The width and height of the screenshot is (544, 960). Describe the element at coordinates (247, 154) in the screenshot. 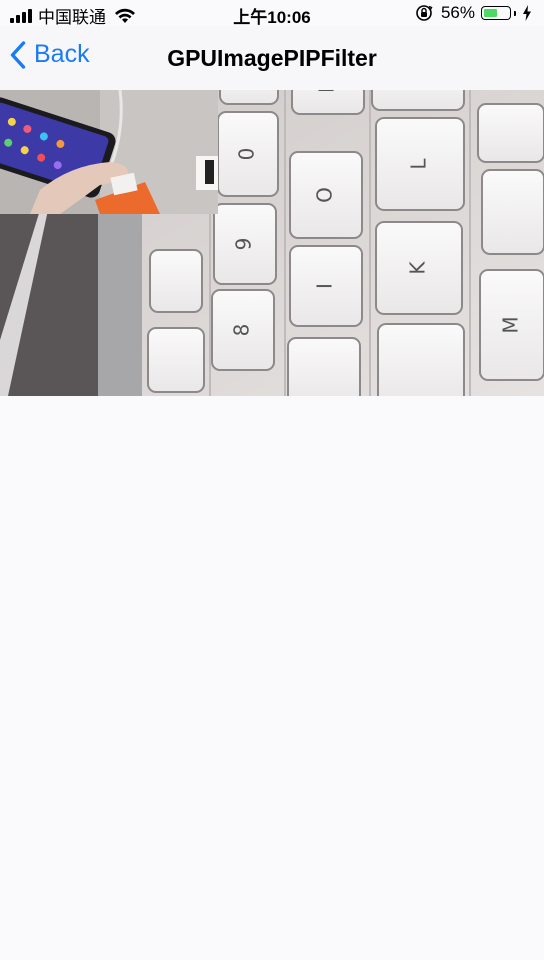

I see `keyboard-key-label: 0` at that location.